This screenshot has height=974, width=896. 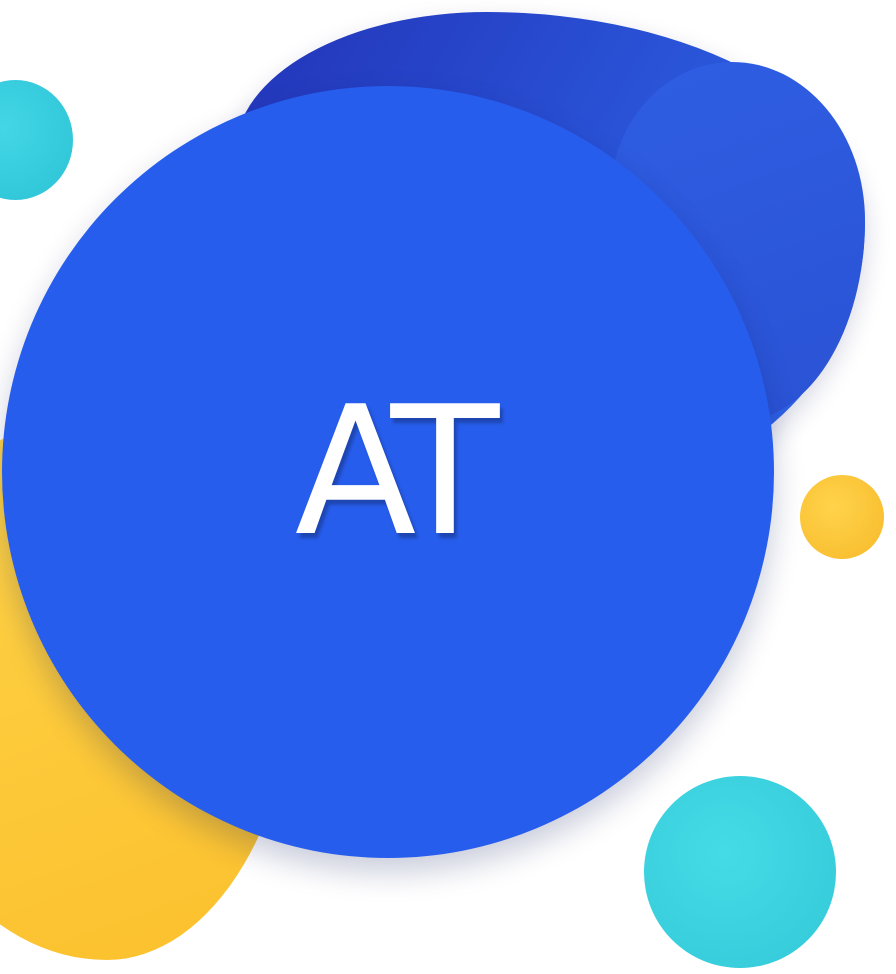 What do you see at coordinates (842, 517) in the screenshot?
I see `yellow-dot-decoration` at bounding box center [842, 517].